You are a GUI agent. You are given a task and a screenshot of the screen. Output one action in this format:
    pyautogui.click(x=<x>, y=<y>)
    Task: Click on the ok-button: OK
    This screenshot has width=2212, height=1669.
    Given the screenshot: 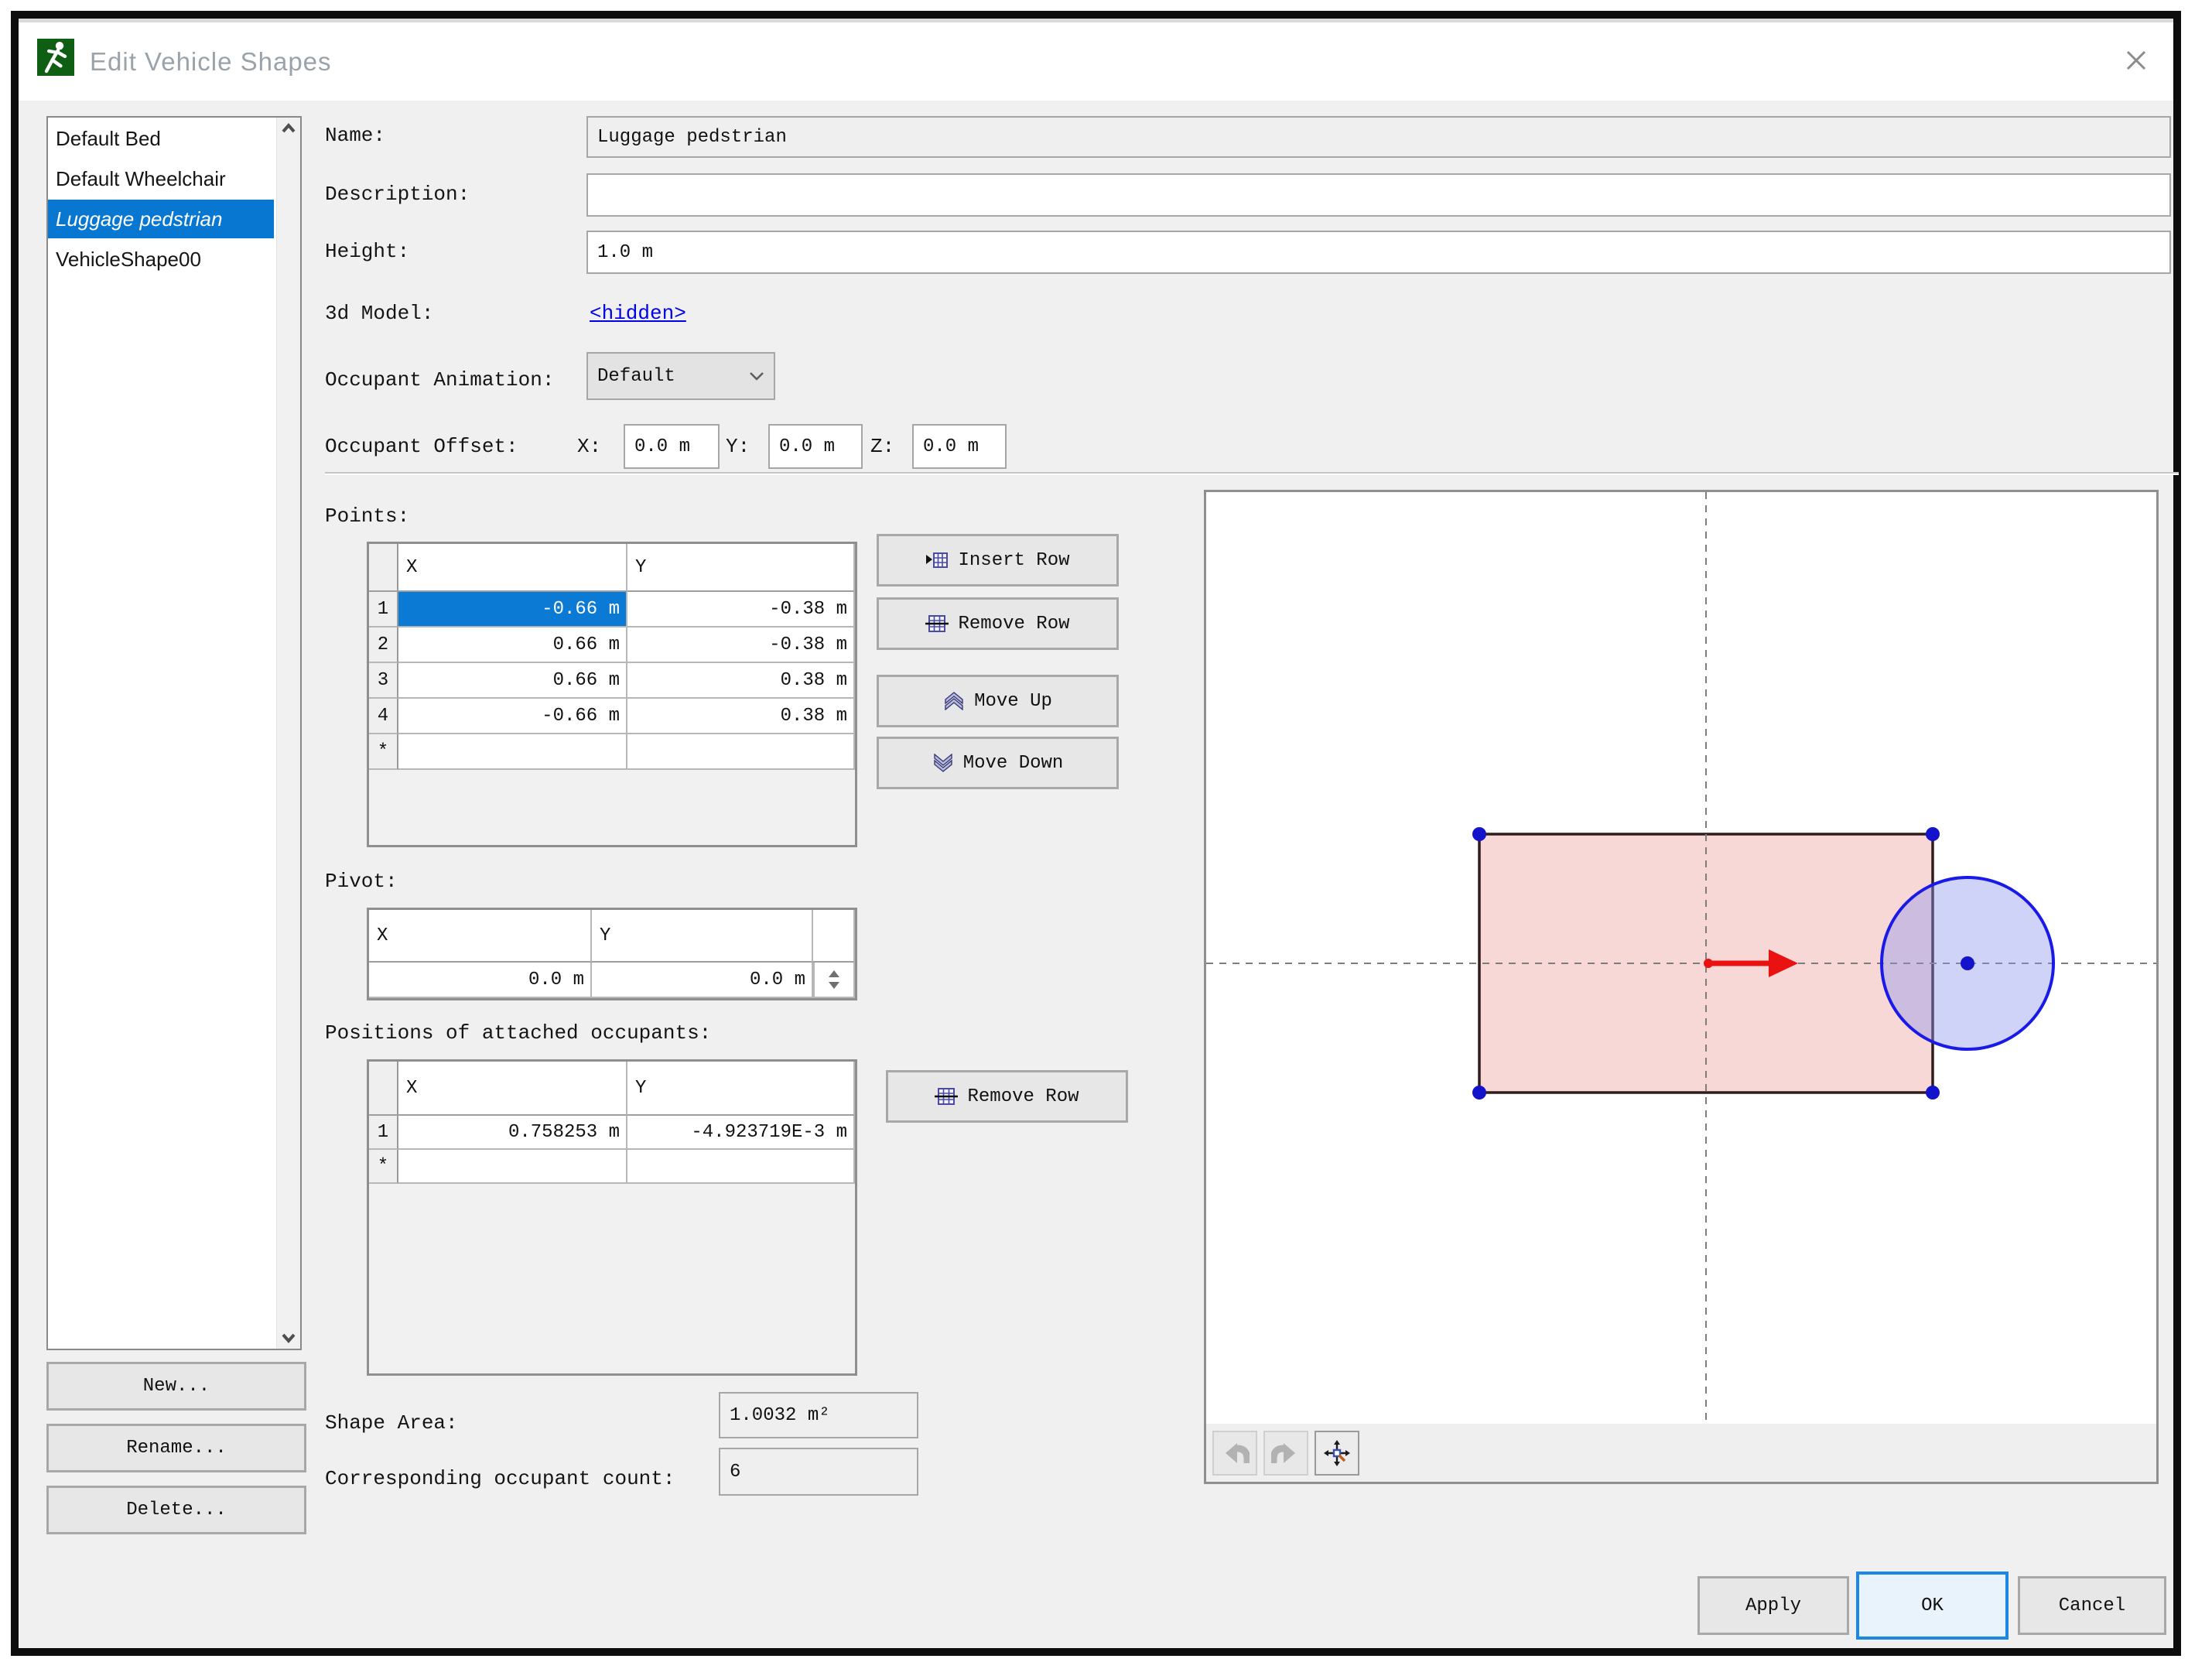 What is the action you would take?
    pyautogui.click(x=1932, y=1606)
    